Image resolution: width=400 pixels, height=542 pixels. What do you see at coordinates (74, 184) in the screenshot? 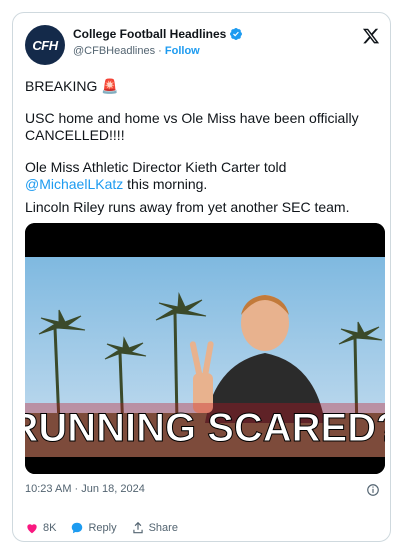
I see `mention-link: @MichaelLKatz` at bounding box center [74, 184].